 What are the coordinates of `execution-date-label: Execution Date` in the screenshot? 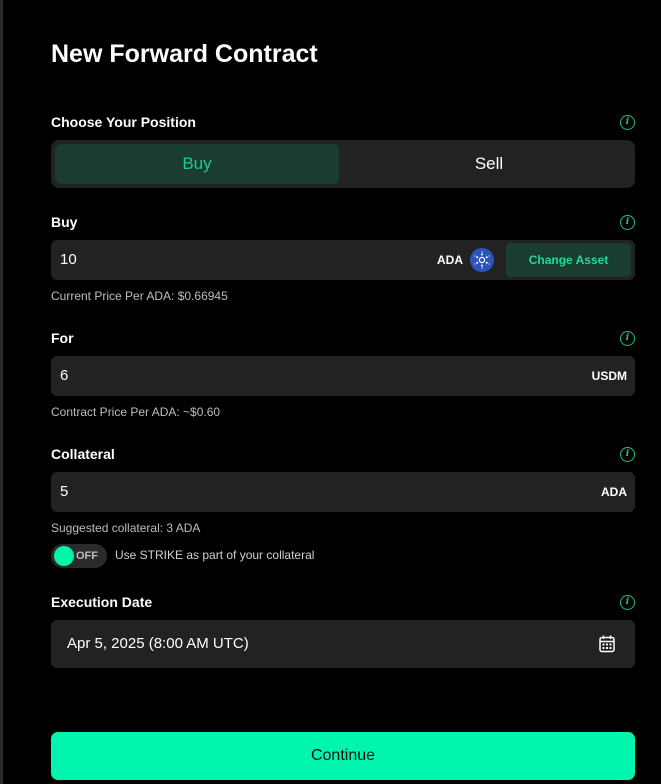 It's located at (102, 602).